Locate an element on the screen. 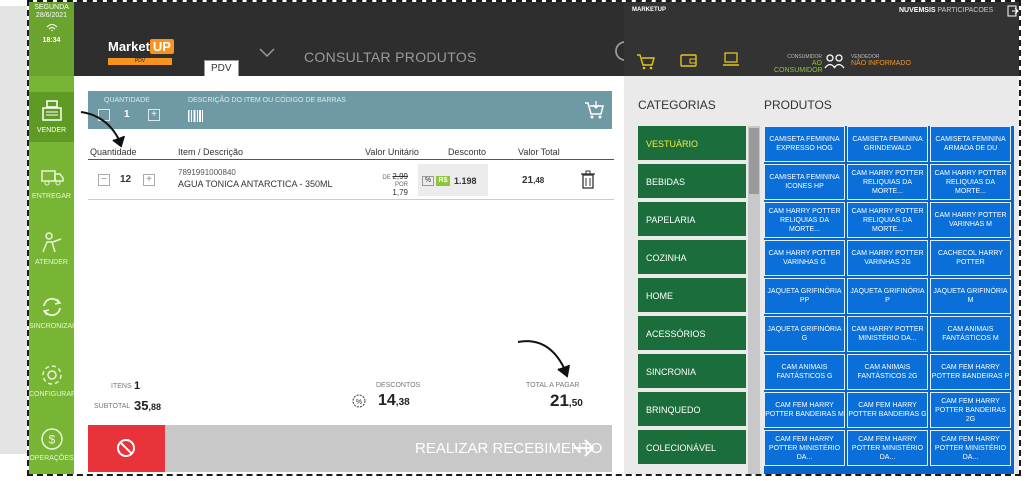 The height and width of the screenshot is (481, 1030). product-tile: JAQUETA GRIFINÓRIA P is located at coordinates (887, 296).